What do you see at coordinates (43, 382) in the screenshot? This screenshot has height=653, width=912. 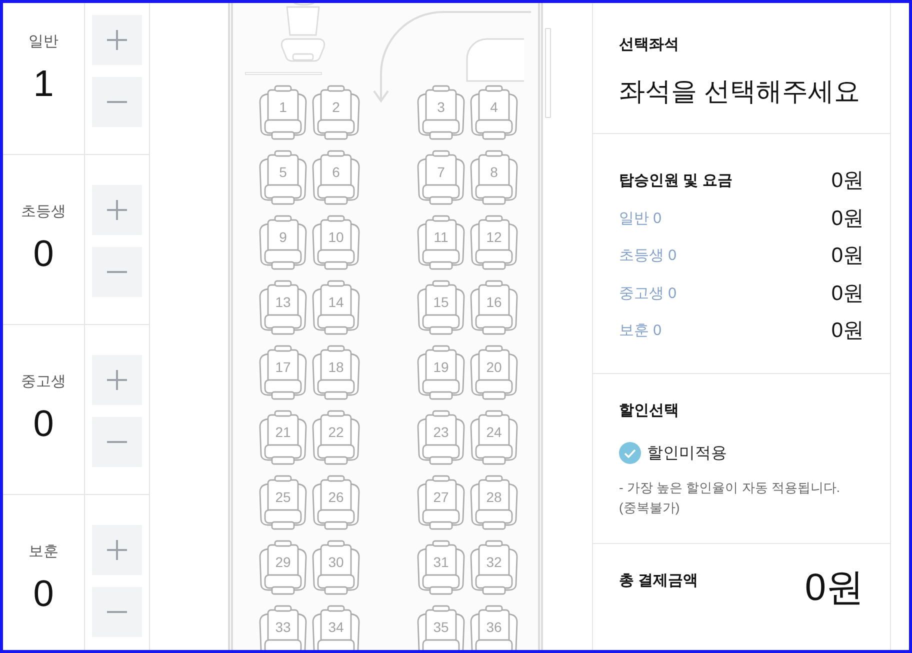 I see `passenger-type-label: 중고생` at bounding box center [43, 382].